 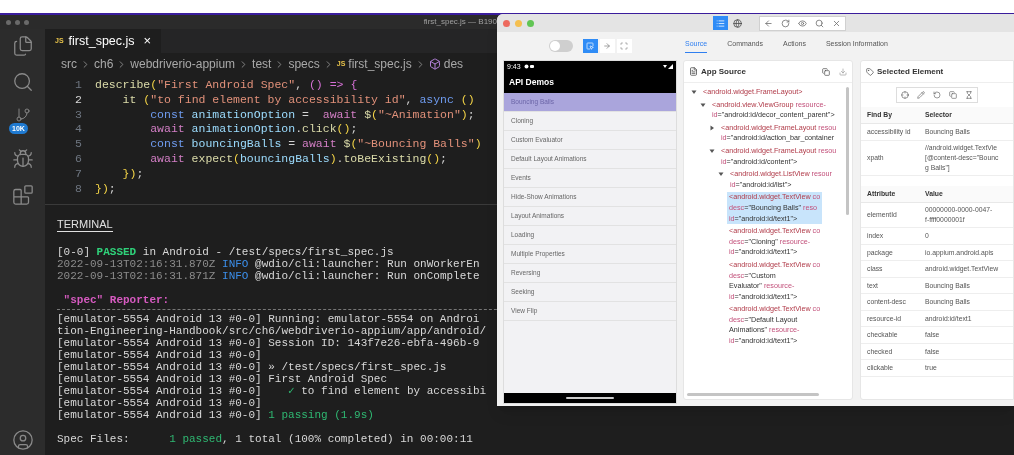 I want to click on terminal-line: Spec Files: 1 passed, 1 total (100% completed) in 00:00:11, so click(x=265, y=439).